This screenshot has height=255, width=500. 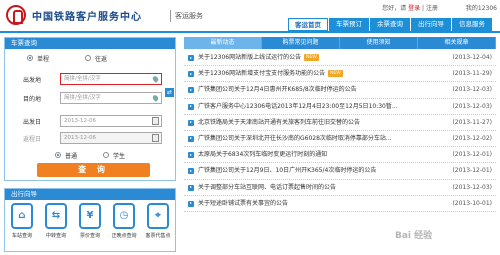 What do you see at coordinates (158, 216) in the screenshot?
I see `agency-icon: ⌖` at bounding box center [158, 216].